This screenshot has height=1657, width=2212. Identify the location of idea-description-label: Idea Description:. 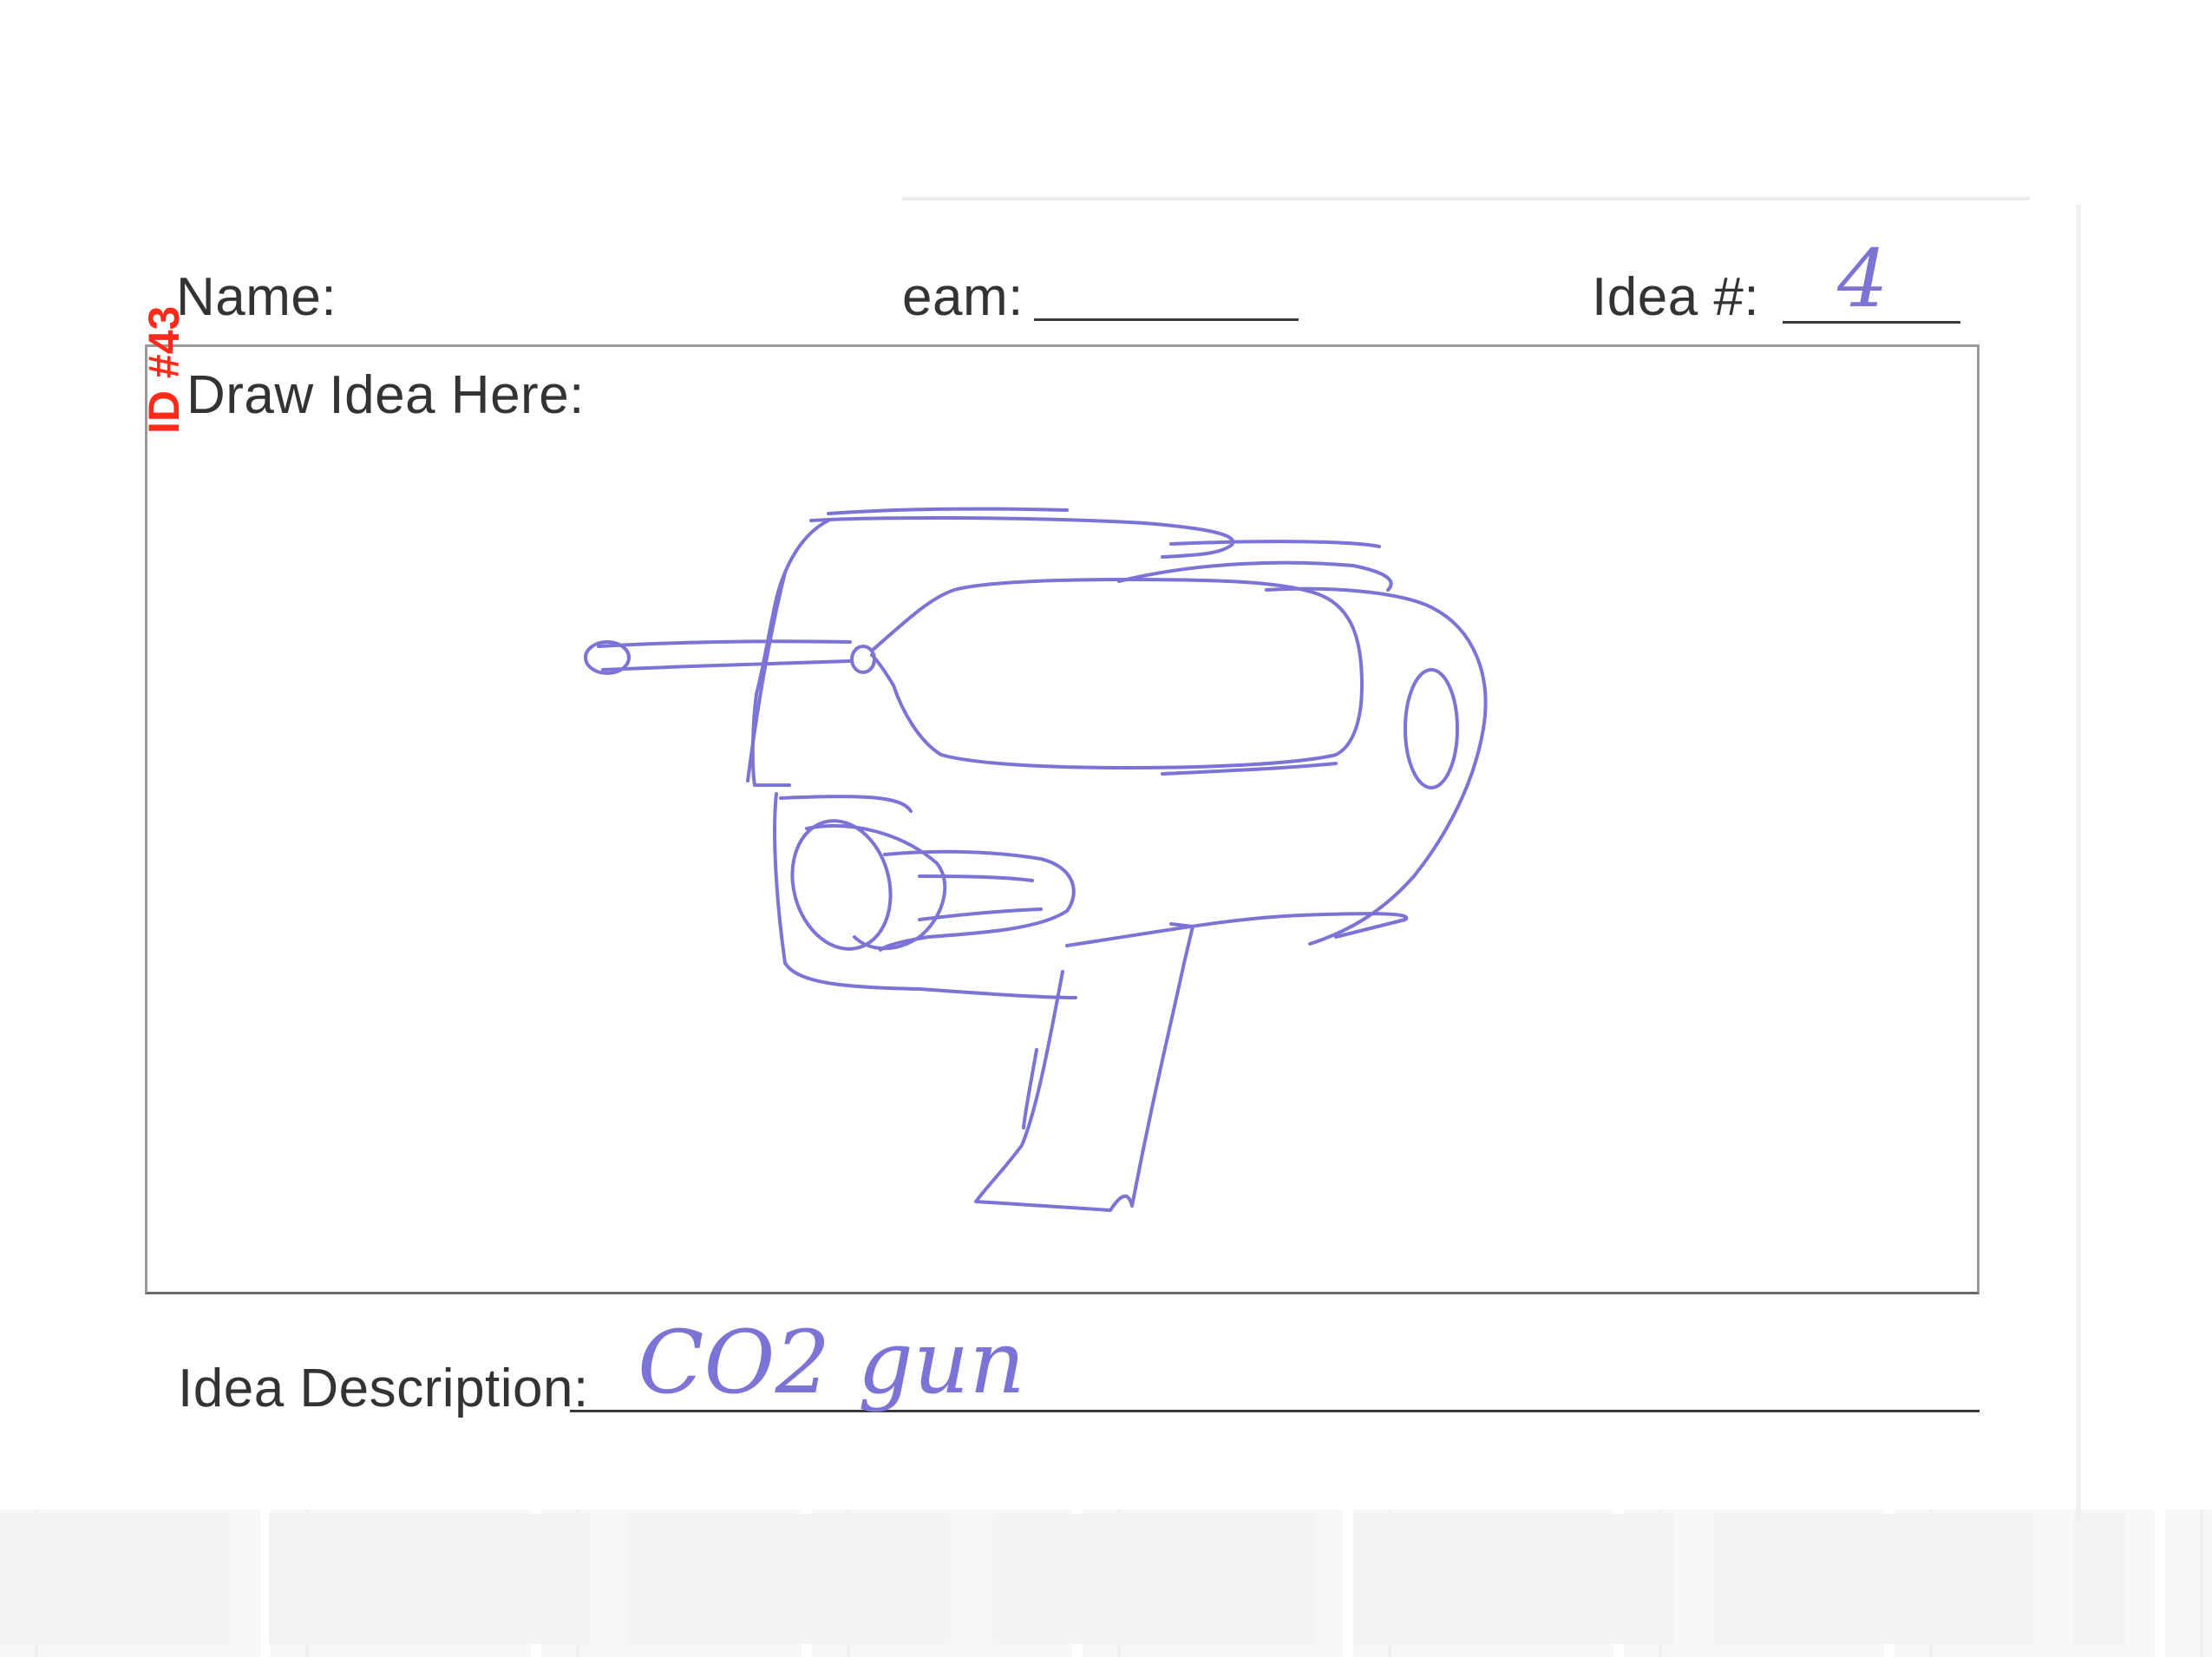
(384, 1388).